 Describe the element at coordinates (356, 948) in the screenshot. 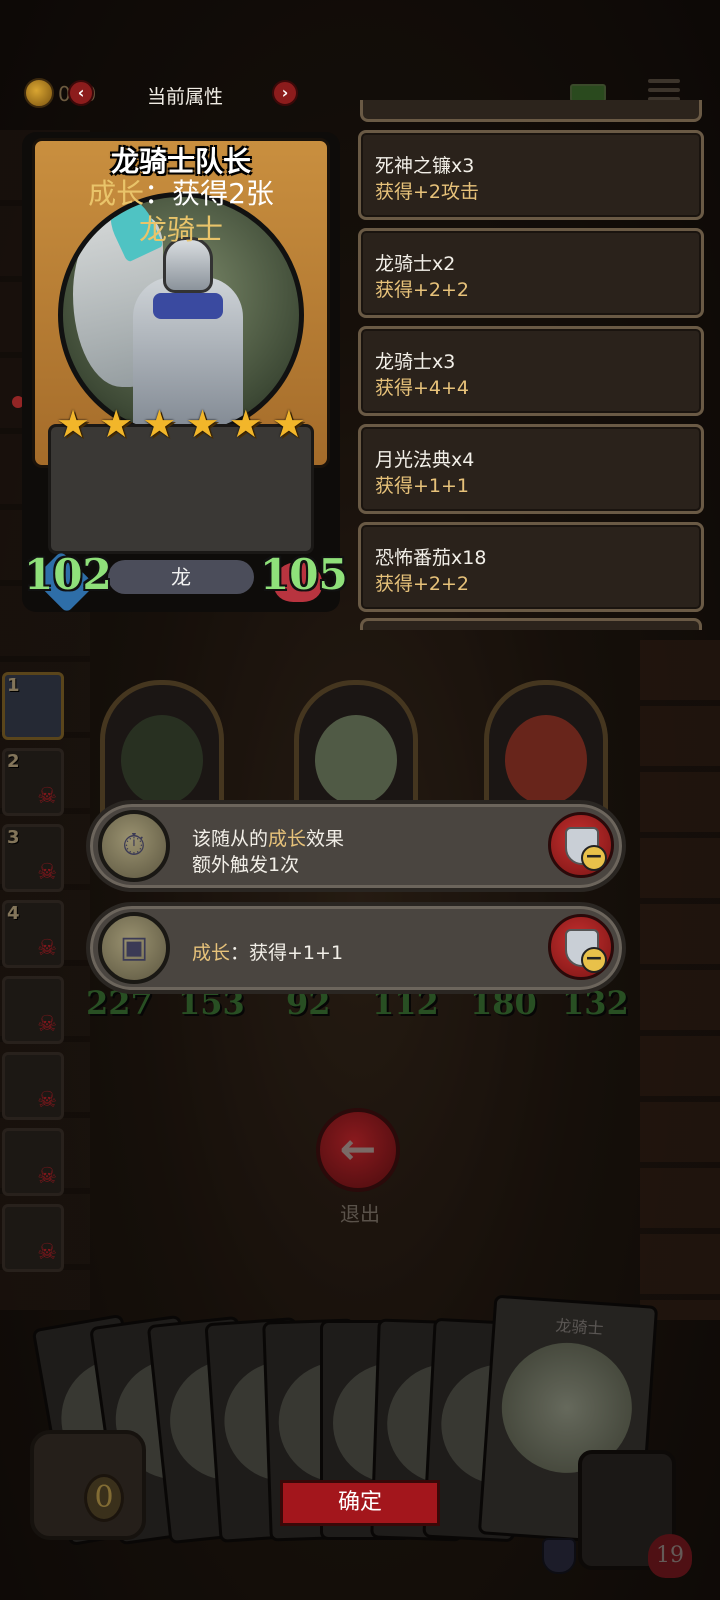

I see `effect-panel-2: ▣ 成长：获得+1+1 −` at that location.